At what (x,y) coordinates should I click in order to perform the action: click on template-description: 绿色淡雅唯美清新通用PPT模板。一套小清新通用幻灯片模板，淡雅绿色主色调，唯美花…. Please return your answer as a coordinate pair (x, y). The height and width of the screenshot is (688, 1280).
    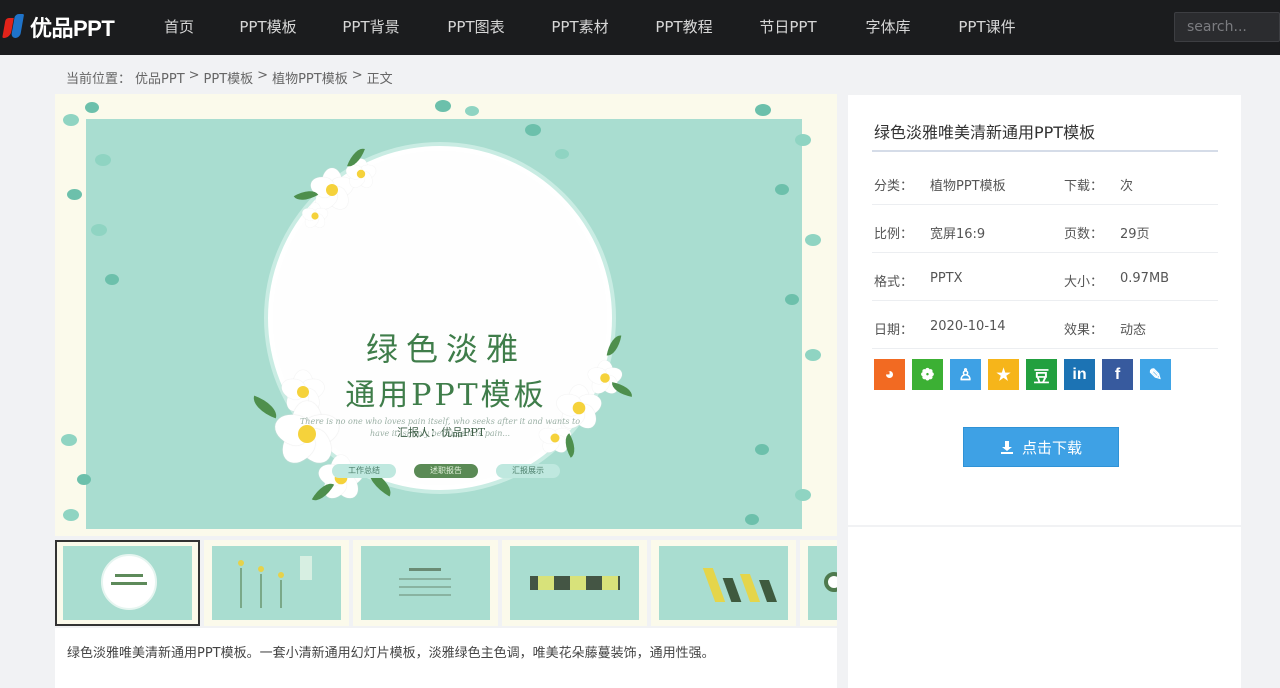
    Looking at the image, I should click on (446, 658).